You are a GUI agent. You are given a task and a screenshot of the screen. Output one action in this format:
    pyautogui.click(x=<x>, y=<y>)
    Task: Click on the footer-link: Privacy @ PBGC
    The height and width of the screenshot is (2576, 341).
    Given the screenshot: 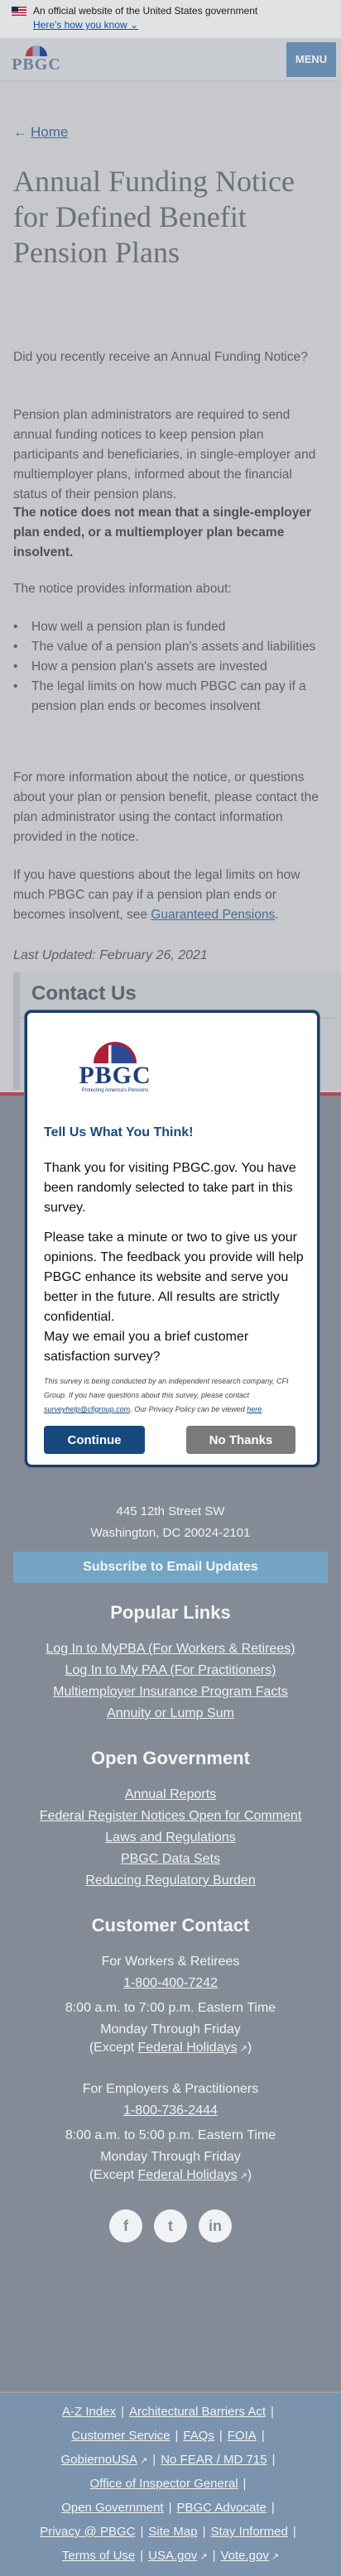 What is the action you would take?
    pyautogui.click(x=87, y=2532)
    